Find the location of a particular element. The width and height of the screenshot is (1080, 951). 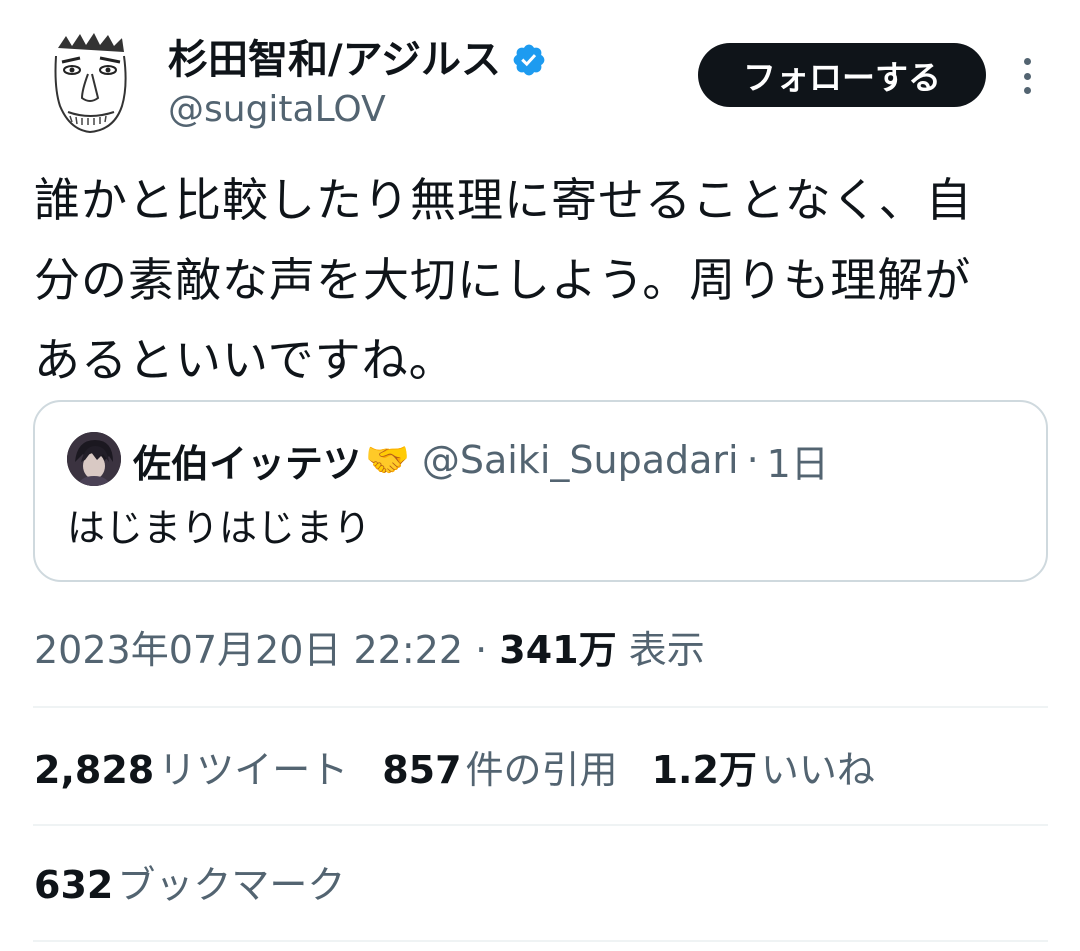

views-count: 341万 is located at coordinates (558, 650).